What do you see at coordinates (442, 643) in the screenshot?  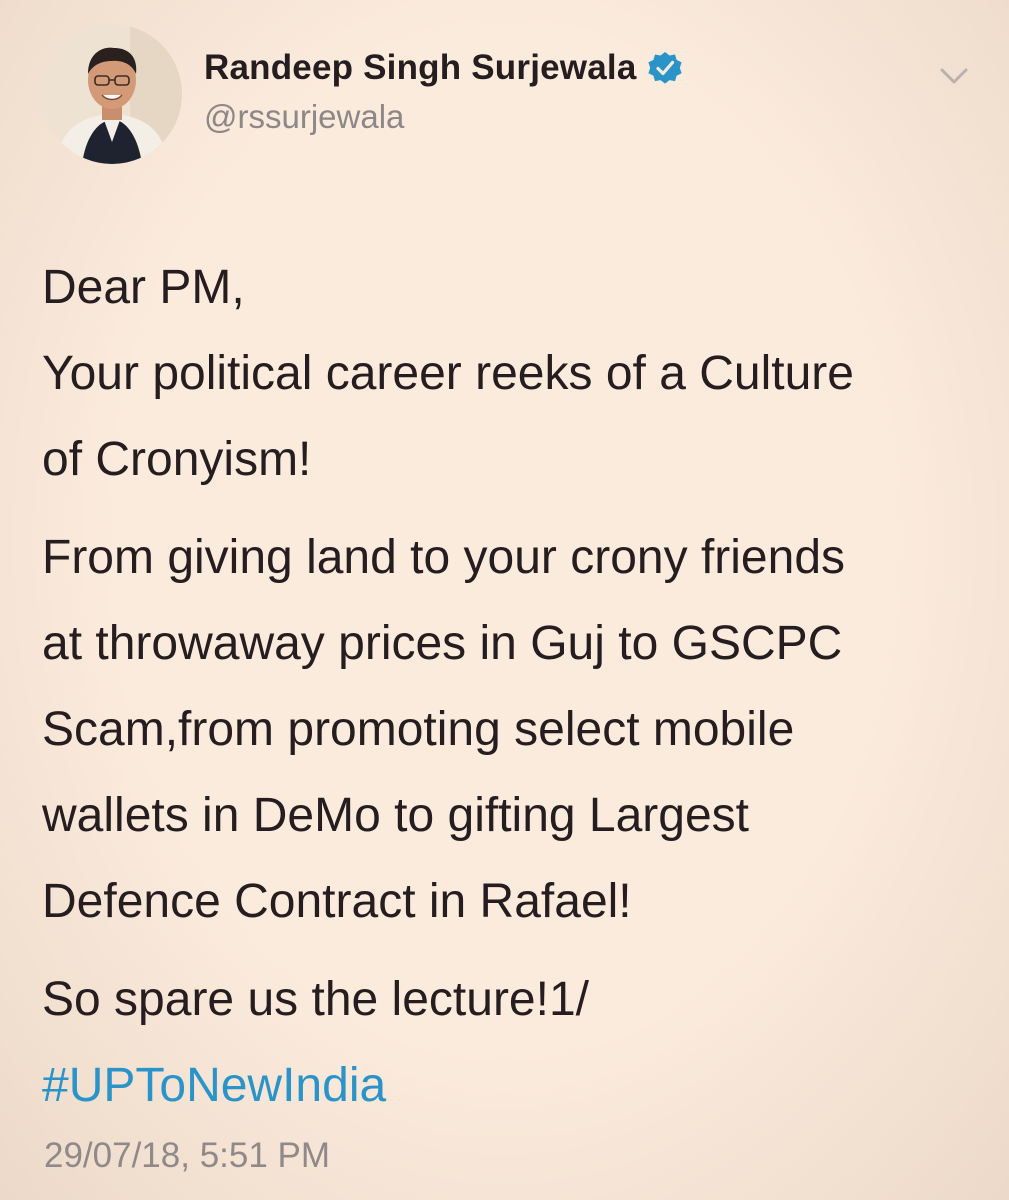 I see `tweet-text-line: at throwaway prices in Guj to GSCPC` at bounding box center [442, 643].